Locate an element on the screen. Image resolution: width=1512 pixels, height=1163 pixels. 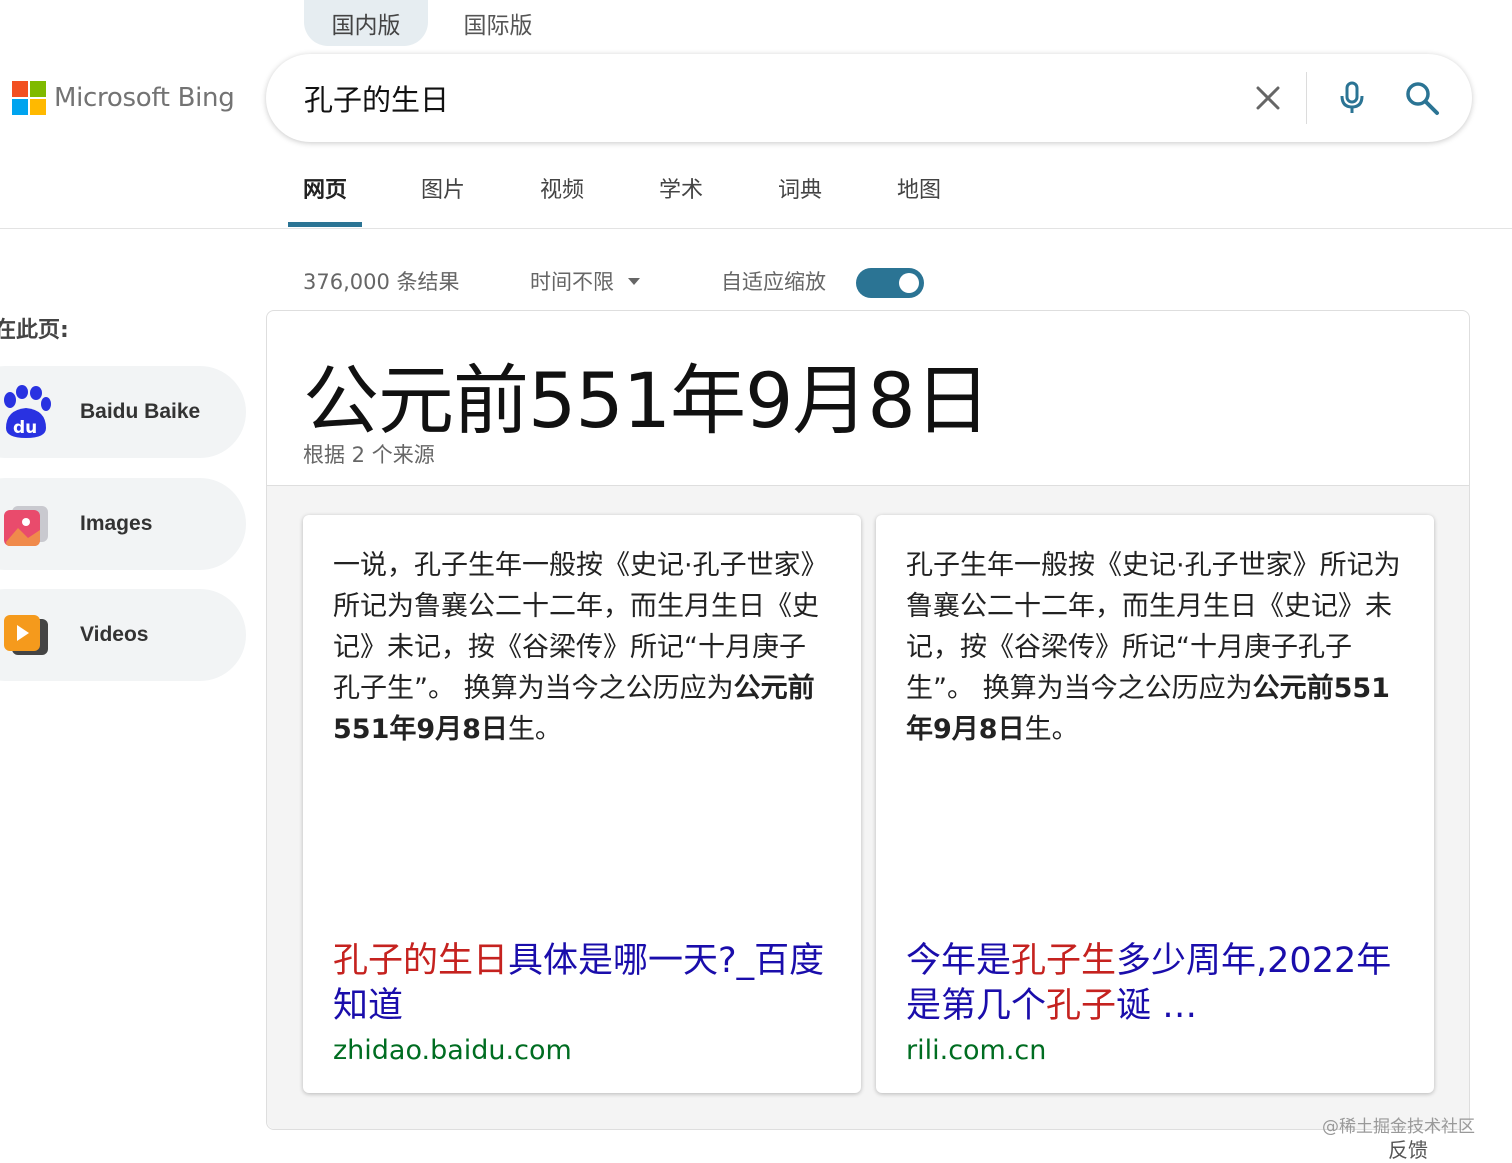
sidebar-item-videos: Videos is located at coordinates (123, 635).